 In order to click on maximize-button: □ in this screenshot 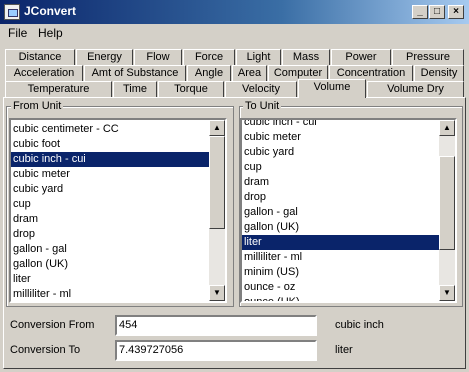, I will do `click(437, 12)`.